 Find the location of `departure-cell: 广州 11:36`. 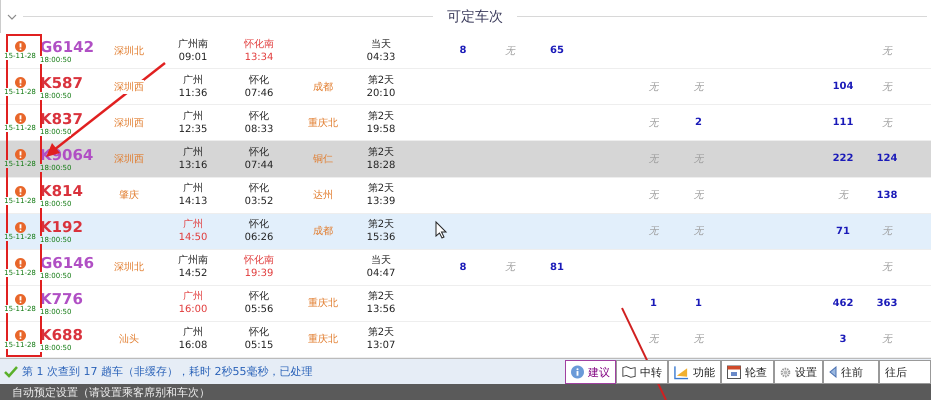

departure-cell: 广州 11:36 is located at coordinates (193, 87).